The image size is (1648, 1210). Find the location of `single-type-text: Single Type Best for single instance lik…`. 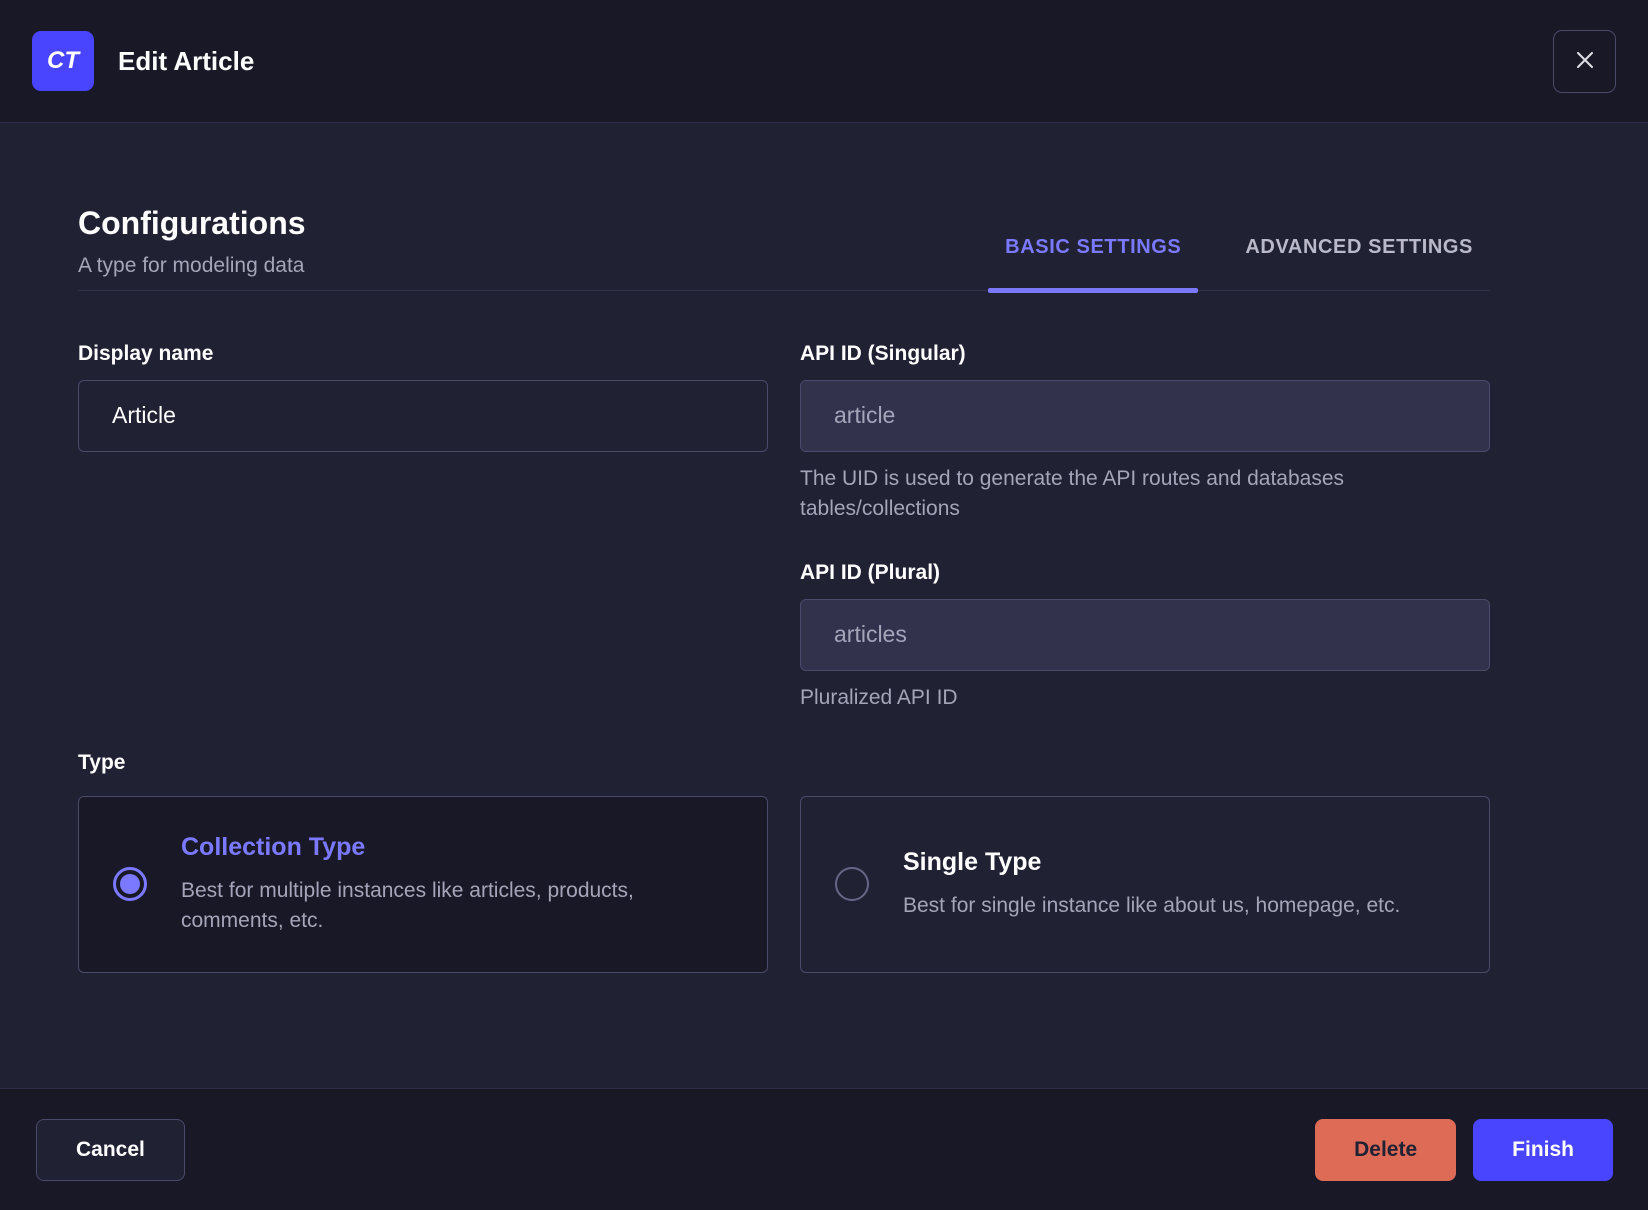

single-type-text: Single Type Best for single instance lik… is located at coordinates (1151, 884).